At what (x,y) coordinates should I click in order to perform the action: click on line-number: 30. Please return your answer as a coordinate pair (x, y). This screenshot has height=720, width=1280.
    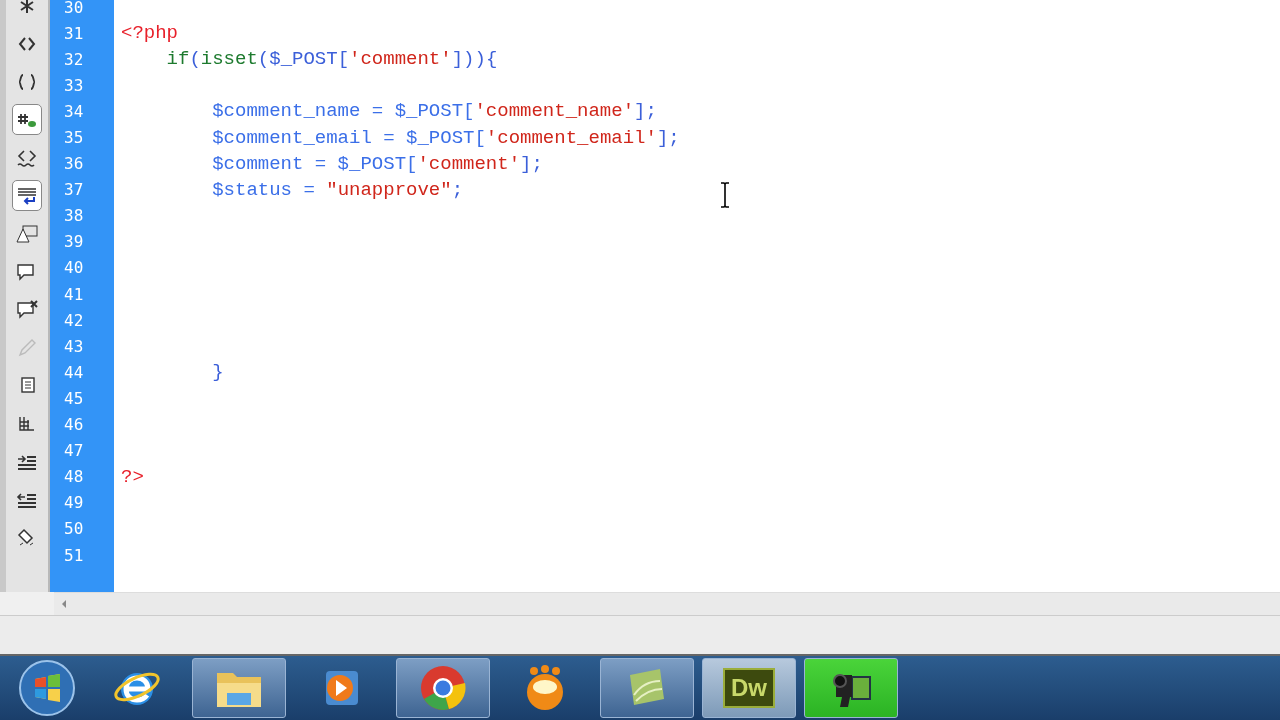
    Looking at the image, I should click on (74, 8).